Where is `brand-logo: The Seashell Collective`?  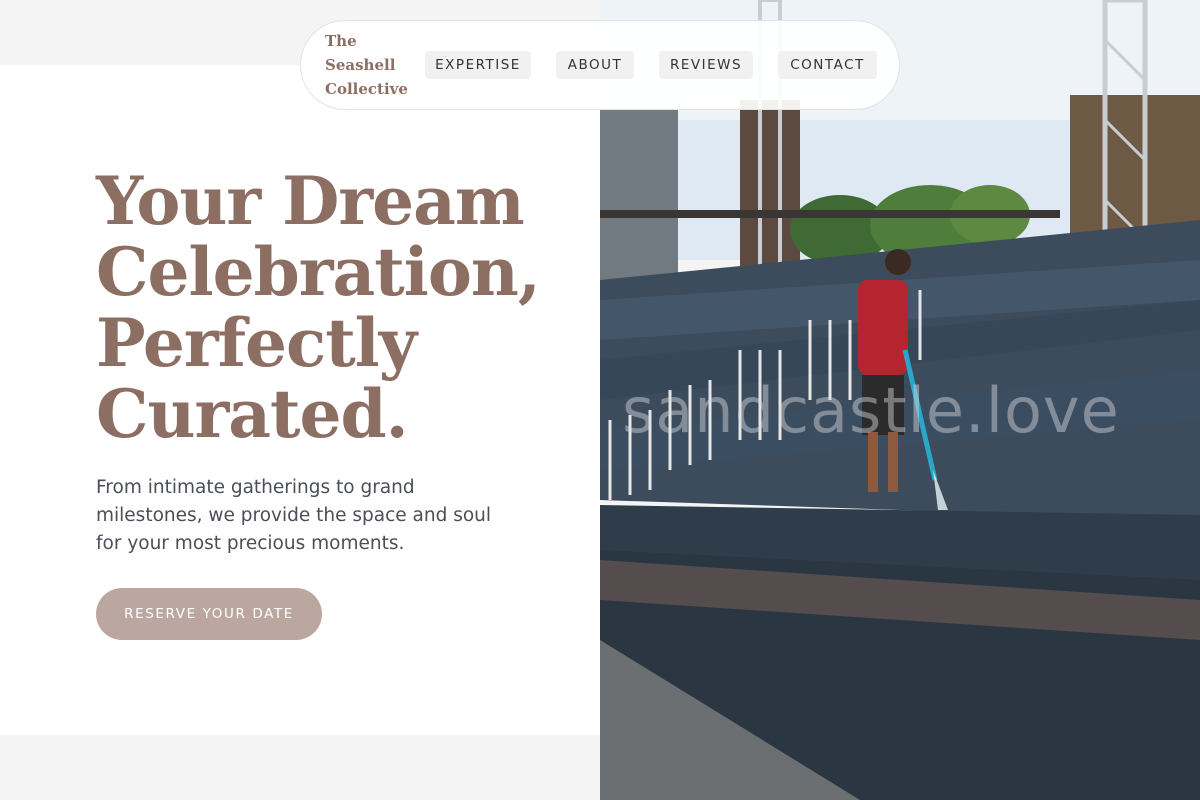
brand-logo: The Seashell Collective is located at coordinates (366, 65).